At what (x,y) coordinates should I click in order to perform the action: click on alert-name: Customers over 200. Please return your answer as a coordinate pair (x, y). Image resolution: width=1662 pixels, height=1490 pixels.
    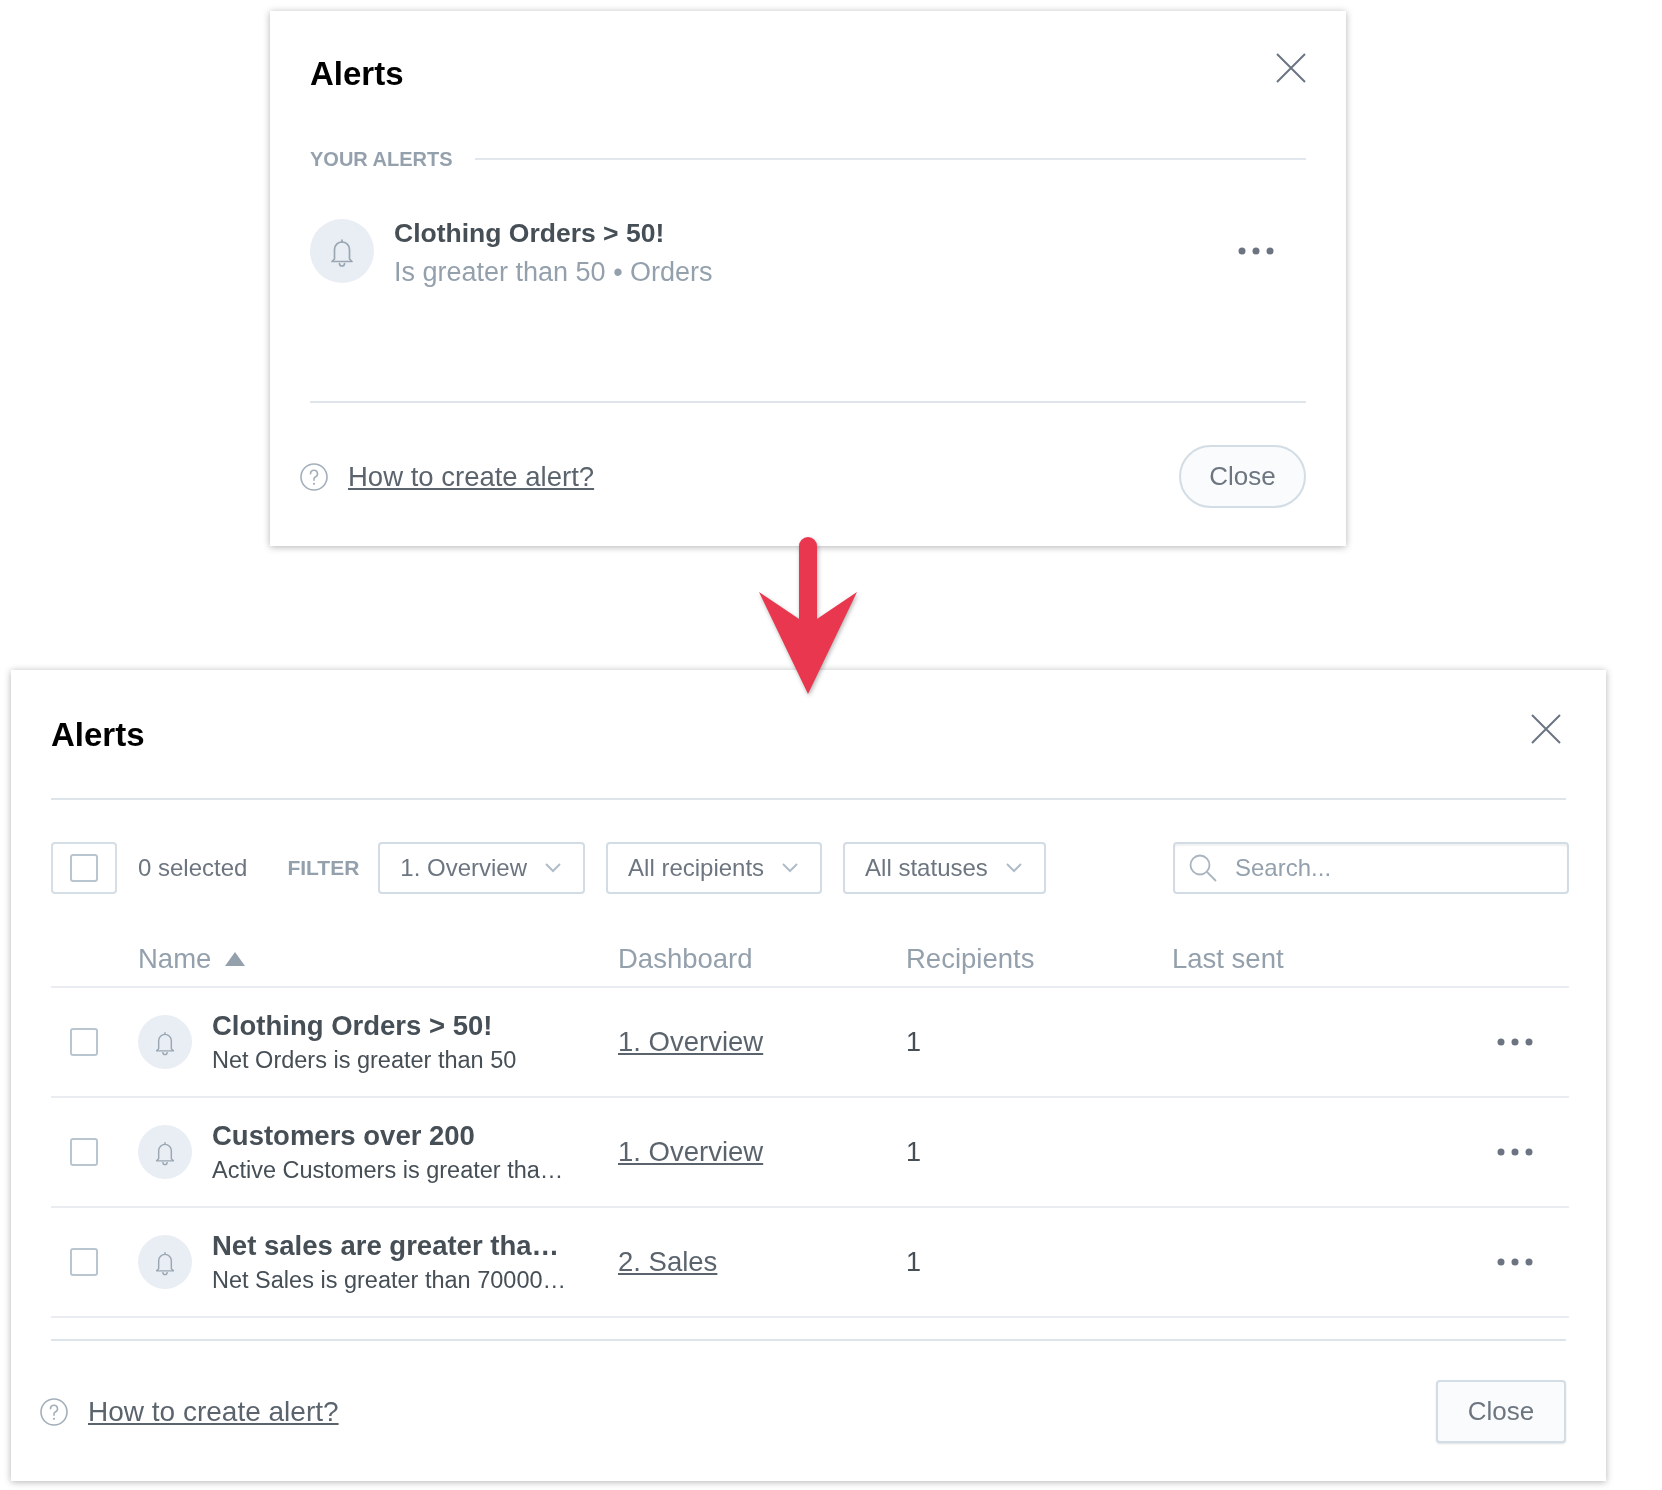
    Looking at the image, I should click on (344, 1136).